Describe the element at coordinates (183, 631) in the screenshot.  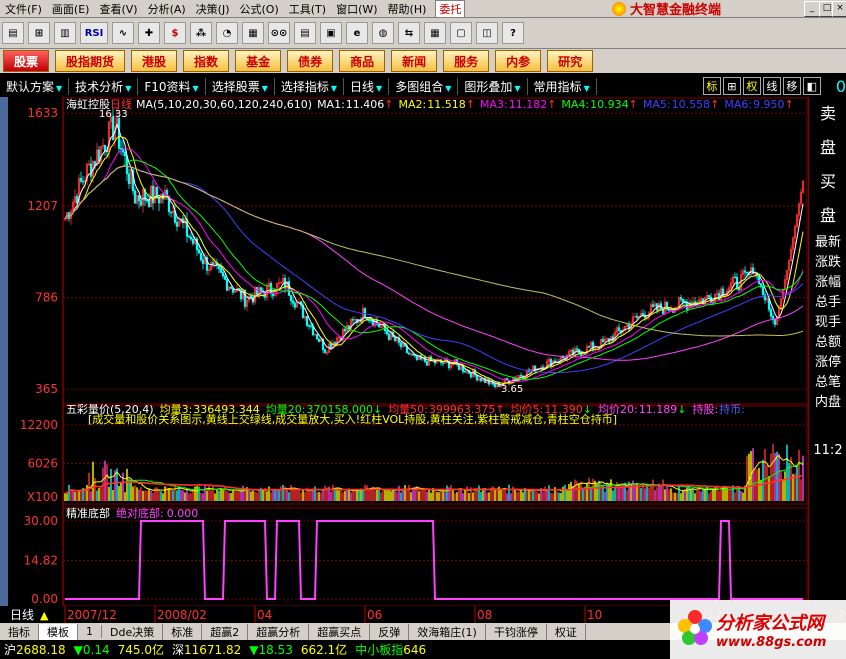
I see `indicator-tab-4: 标准` at that location.